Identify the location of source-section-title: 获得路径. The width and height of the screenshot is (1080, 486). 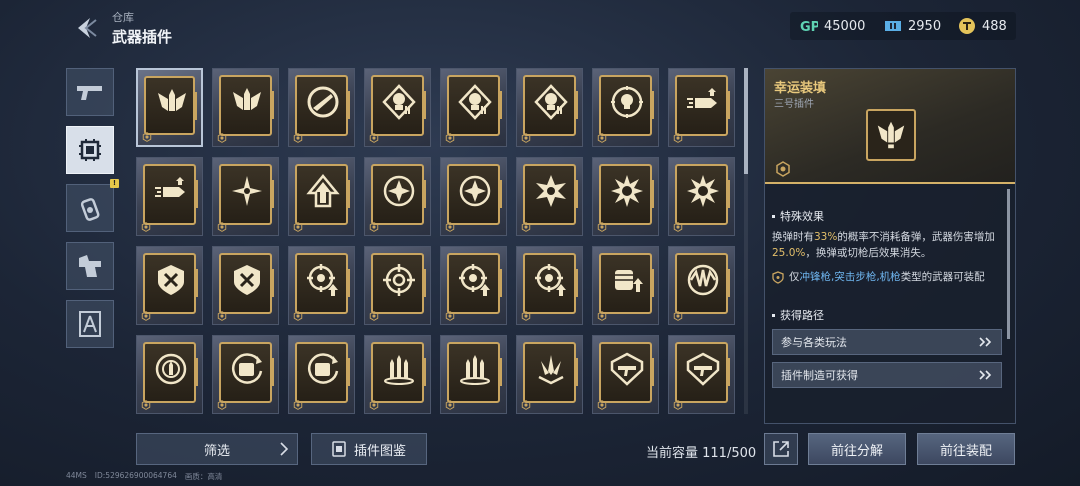
(798, 315).